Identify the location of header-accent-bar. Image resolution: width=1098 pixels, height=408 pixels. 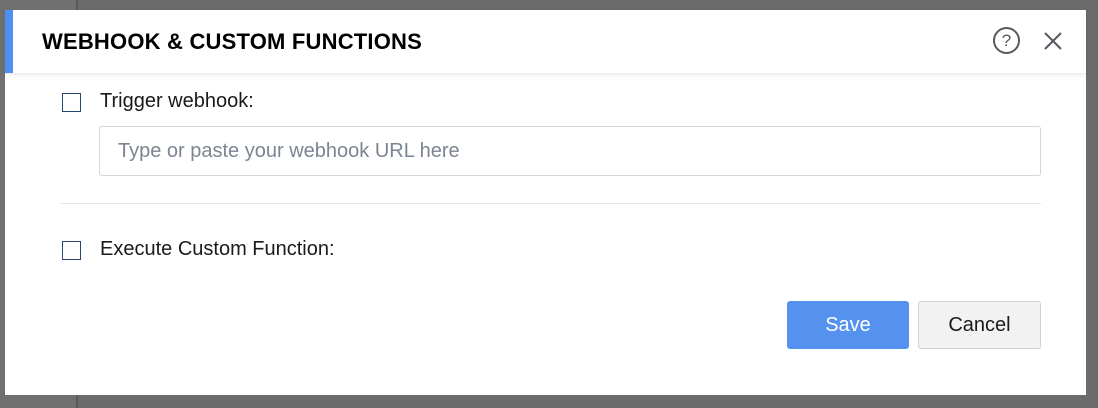
(9, 41).